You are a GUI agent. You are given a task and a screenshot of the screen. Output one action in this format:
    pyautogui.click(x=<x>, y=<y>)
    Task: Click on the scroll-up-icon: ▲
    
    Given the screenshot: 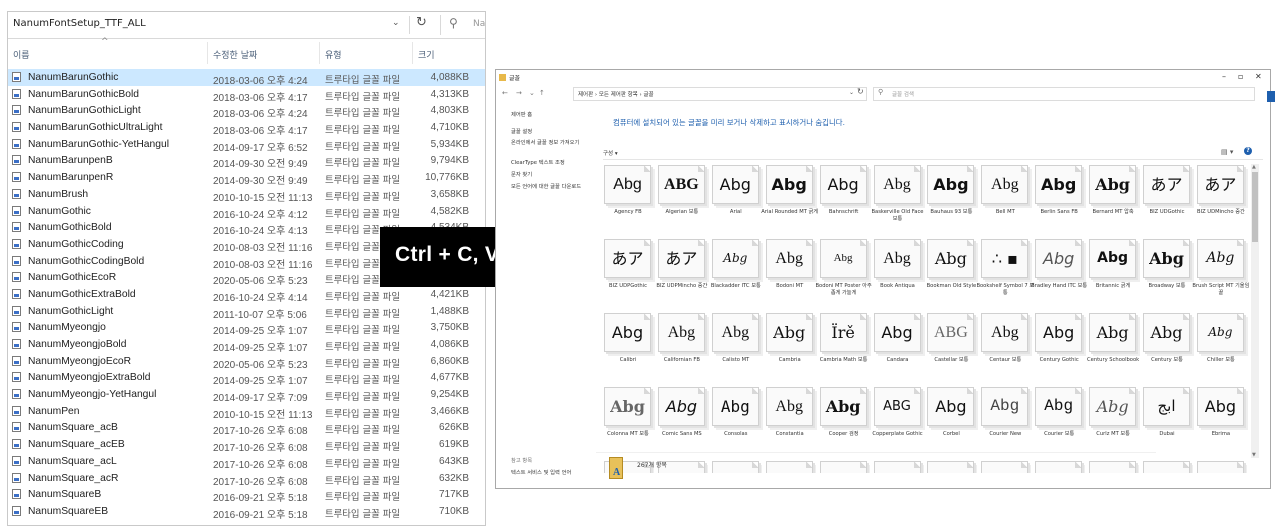 What is the action you would take?
    pyautogui.click(x=1254, y=167)
    